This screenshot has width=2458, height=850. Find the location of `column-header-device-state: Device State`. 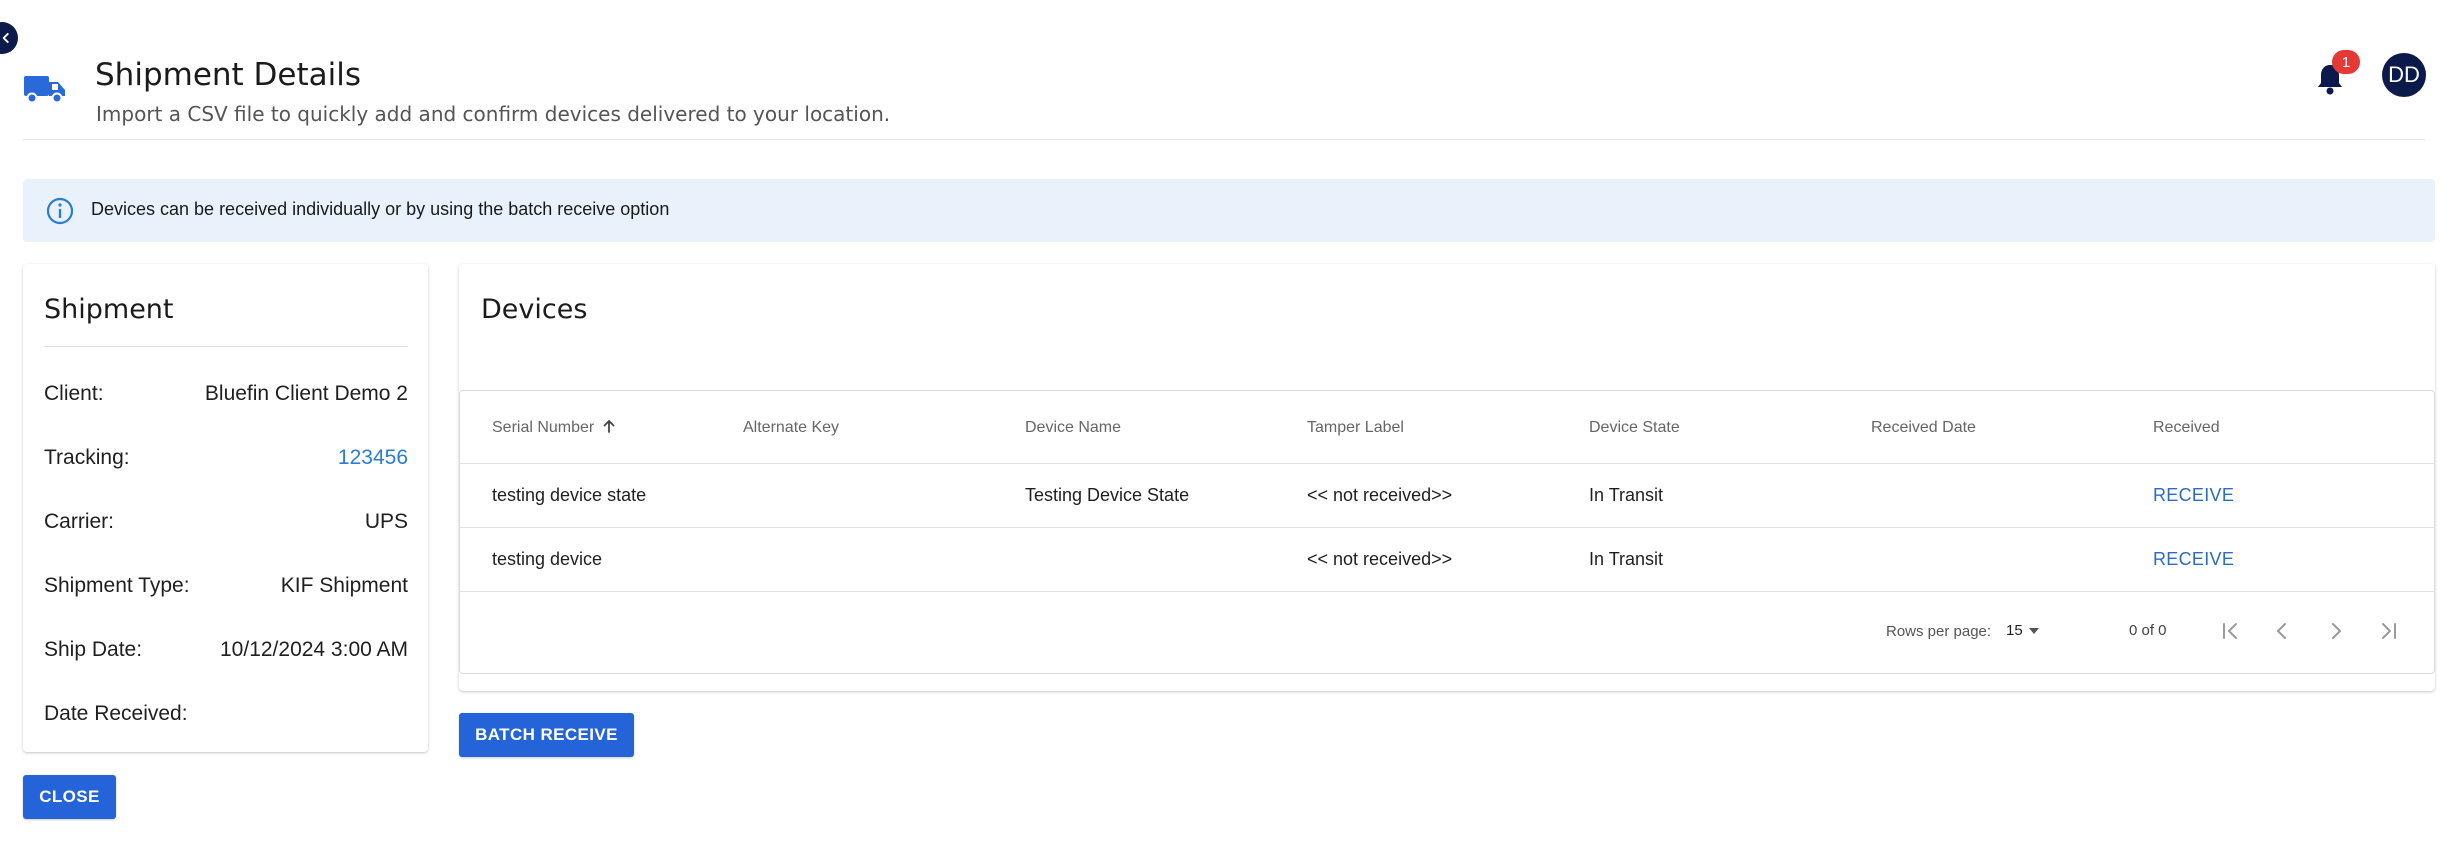

column-header-device-state: Device State is located at coordinates (1634, 428).